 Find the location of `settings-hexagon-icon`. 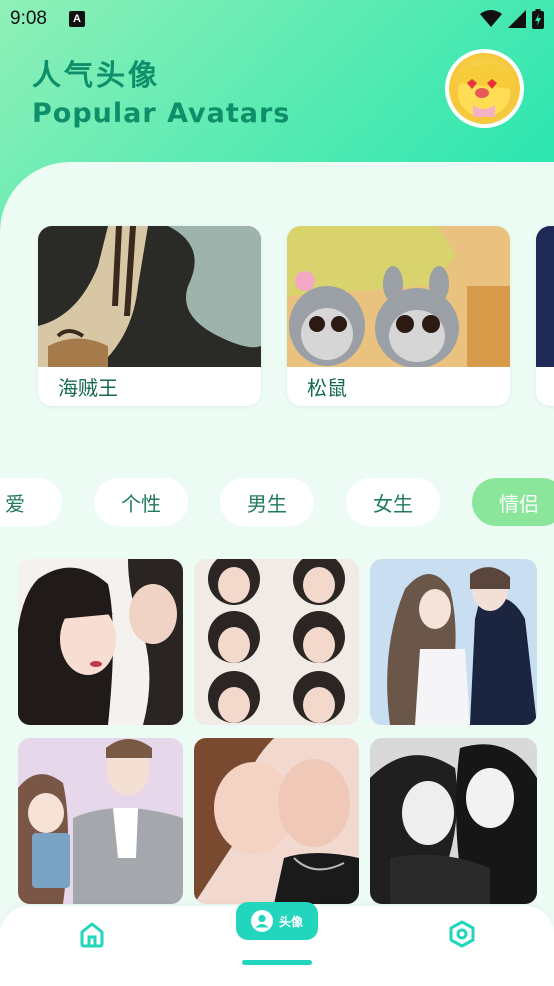

settings-hexagon-icon is located at coordinates (462, 934).